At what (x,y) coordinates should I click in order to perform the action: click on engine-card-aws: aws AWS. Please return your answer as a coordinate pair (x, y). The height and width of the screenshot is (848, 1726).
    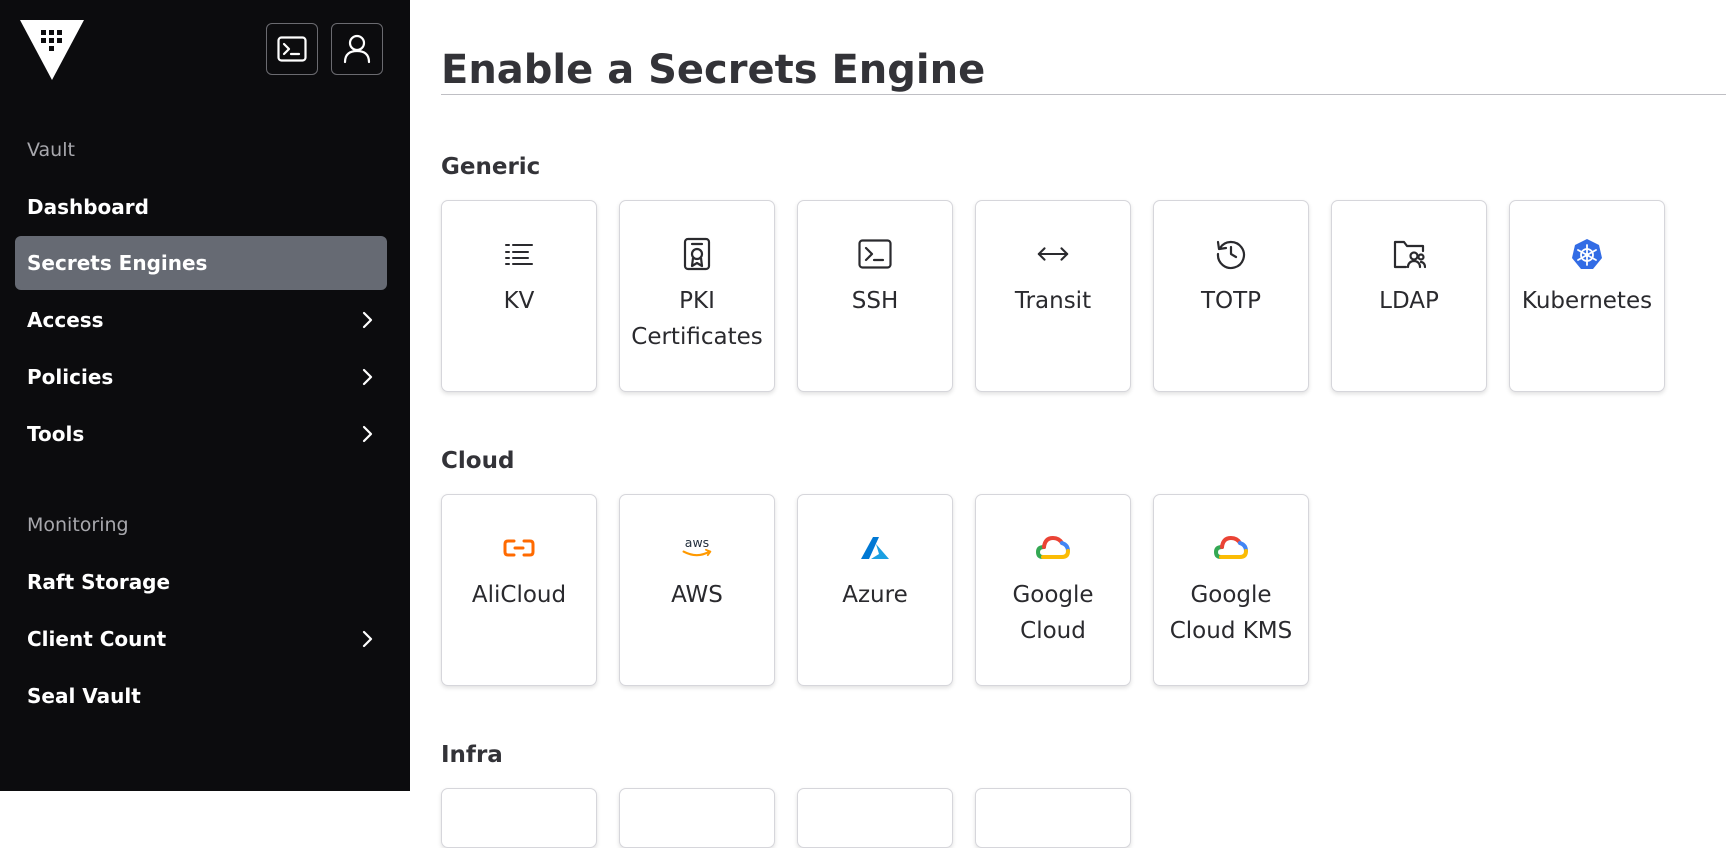
    Looking at the image, I should click on (697, 590).